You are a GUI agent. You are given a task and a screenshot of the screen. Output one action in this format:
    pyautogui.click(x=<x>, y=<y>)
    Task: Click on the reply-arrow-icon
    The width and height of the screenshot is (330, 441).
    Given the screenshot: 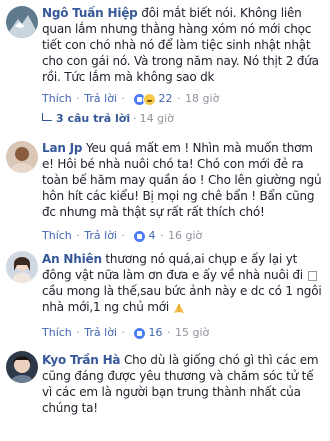 What is the action you would take?
    pyautogui.click(x=47, y=117)
    